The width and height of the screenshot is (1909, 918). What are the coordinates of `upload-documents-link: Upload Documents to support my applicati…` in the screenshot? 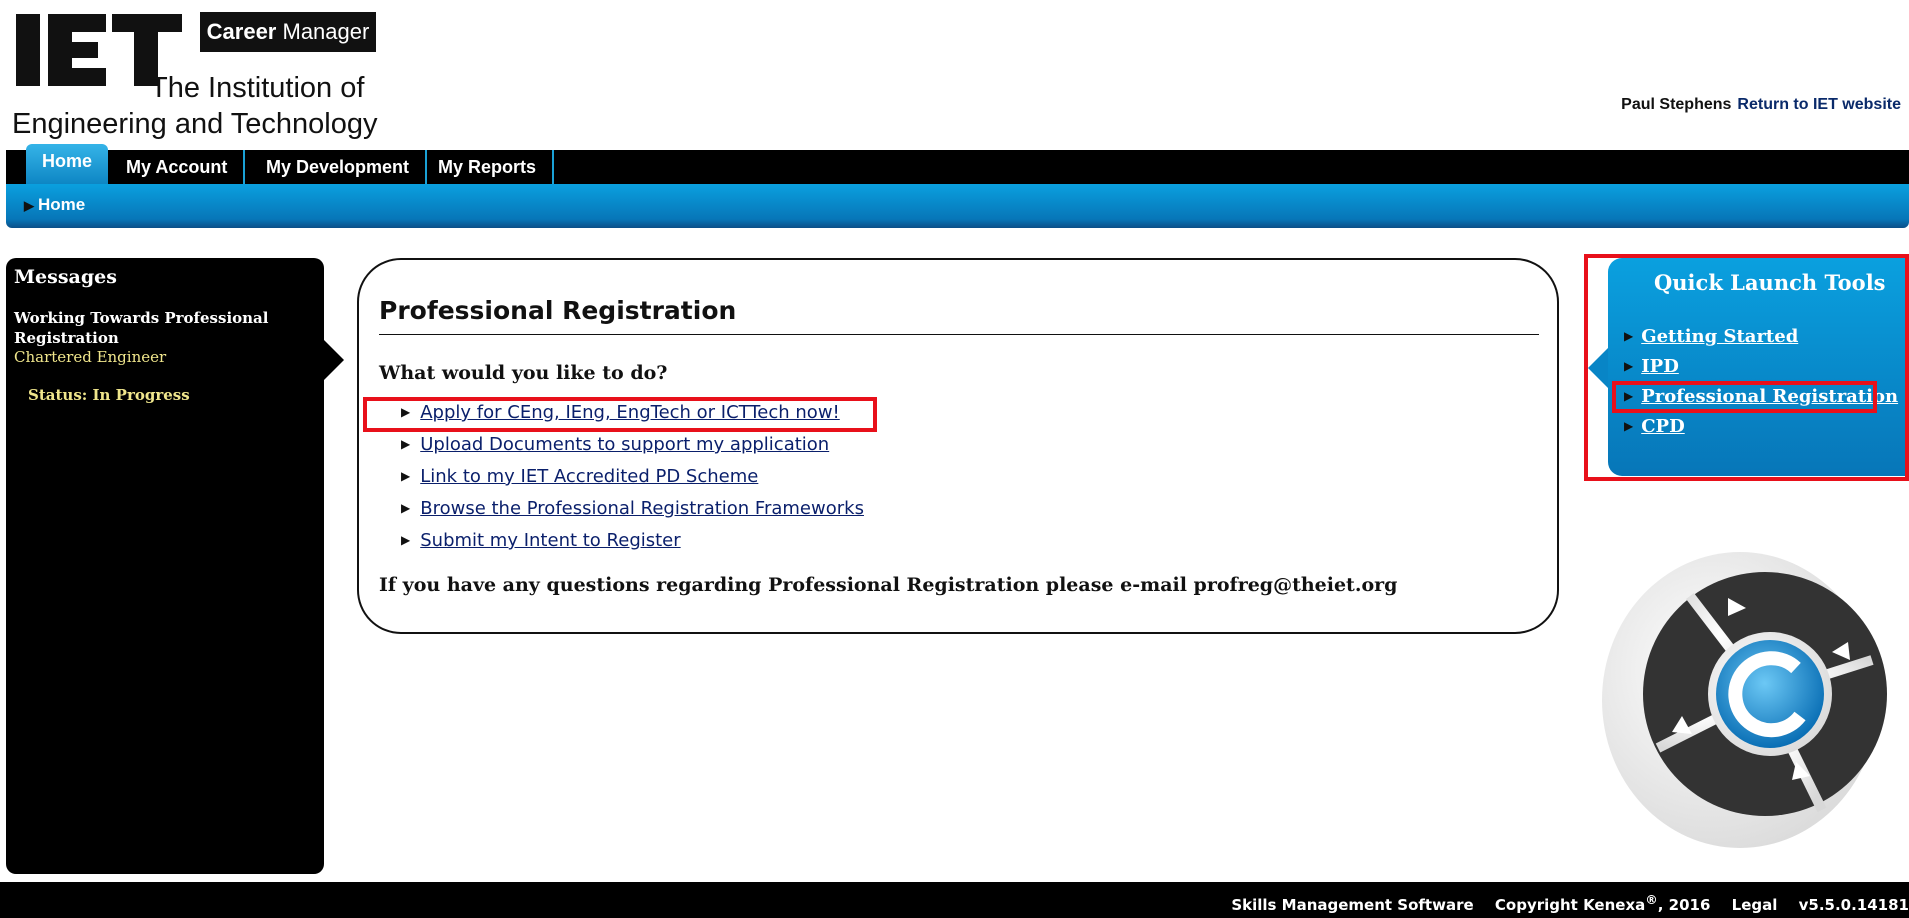 It's located at (624, 444).